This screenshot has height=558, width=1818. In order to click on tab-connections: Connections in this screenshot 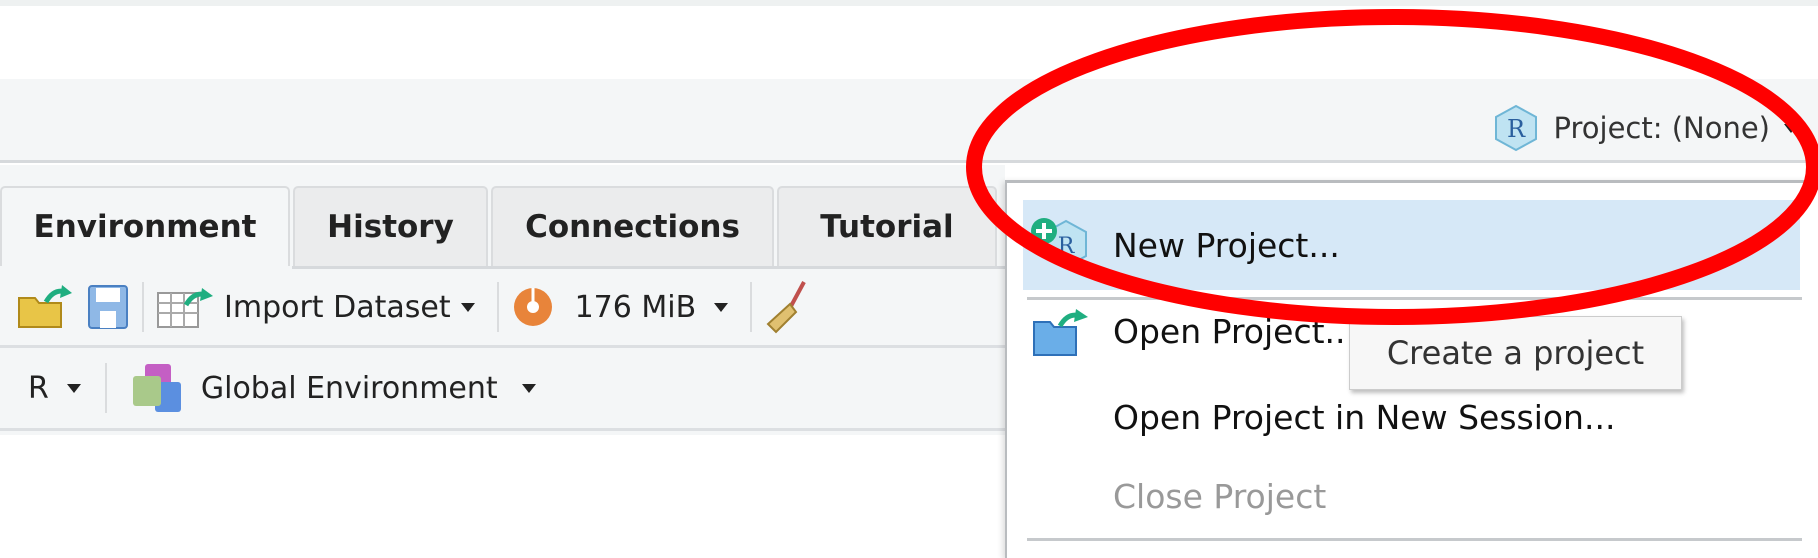, I will do `click(632, 226)`.